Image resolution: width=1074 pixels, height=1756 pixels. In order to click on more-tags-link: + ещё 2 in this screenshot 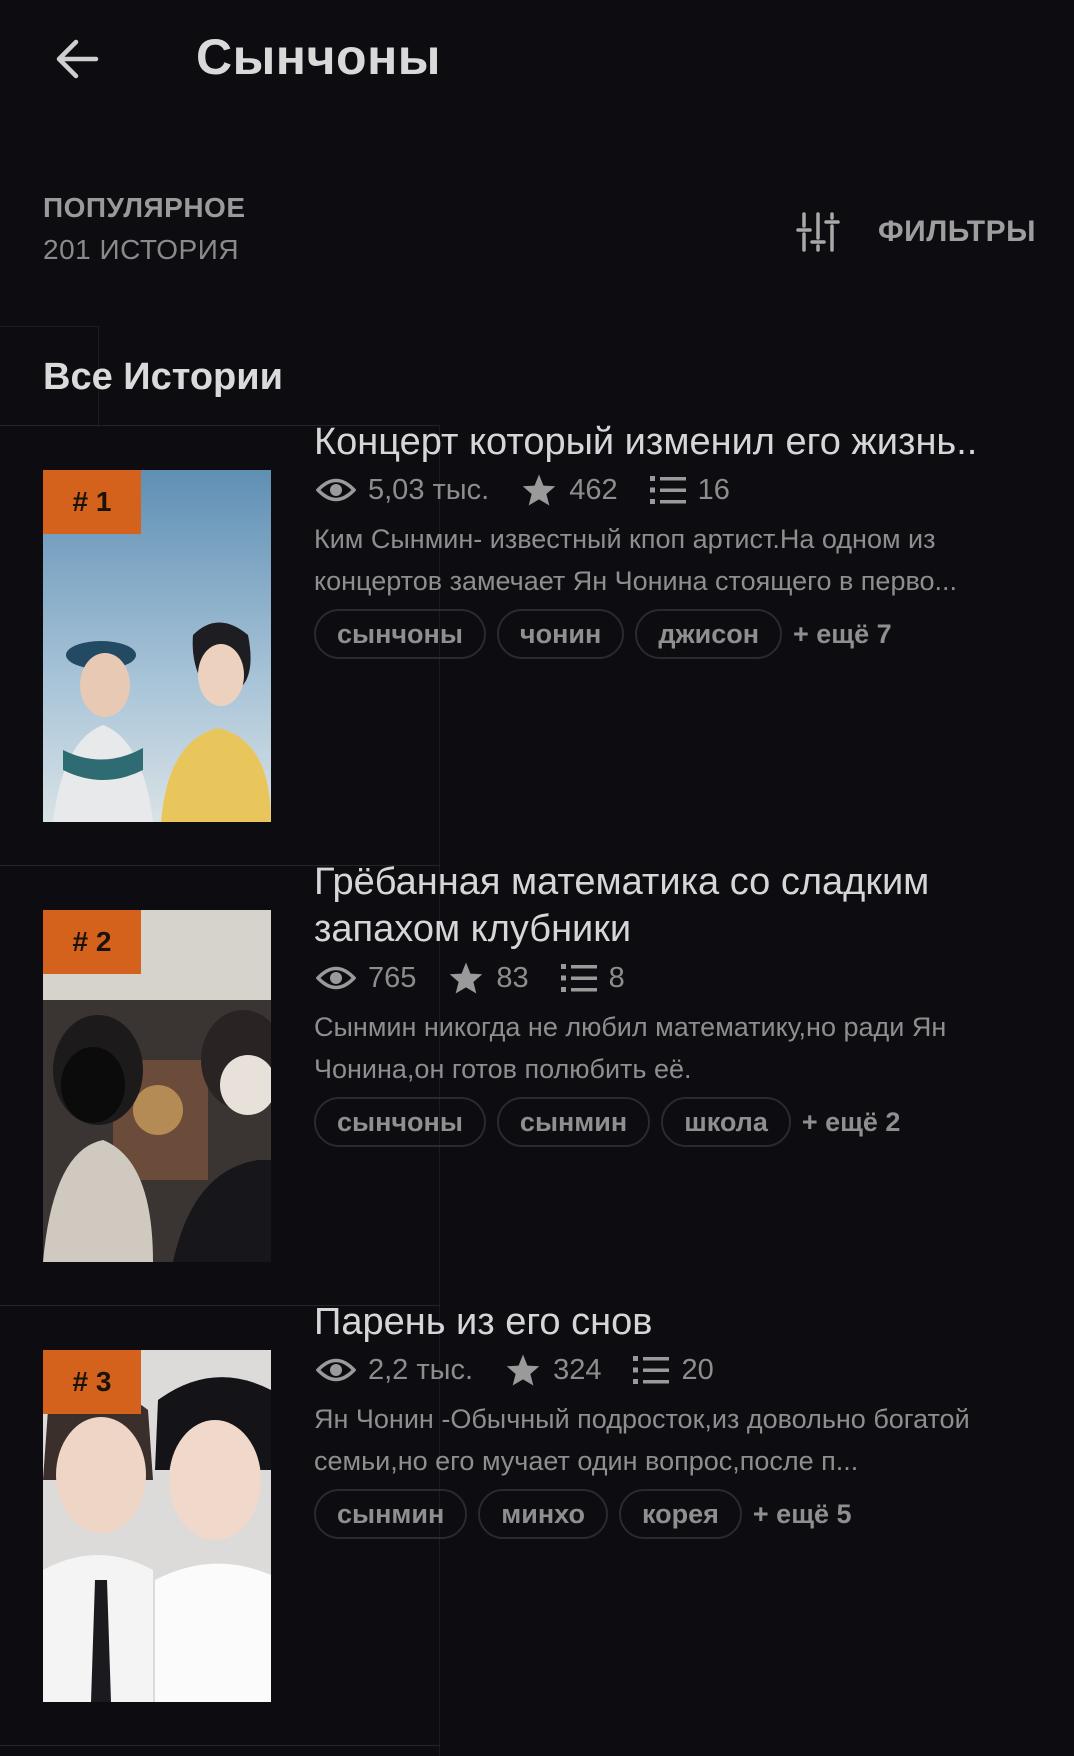, I will do `click(851, 1122)`.